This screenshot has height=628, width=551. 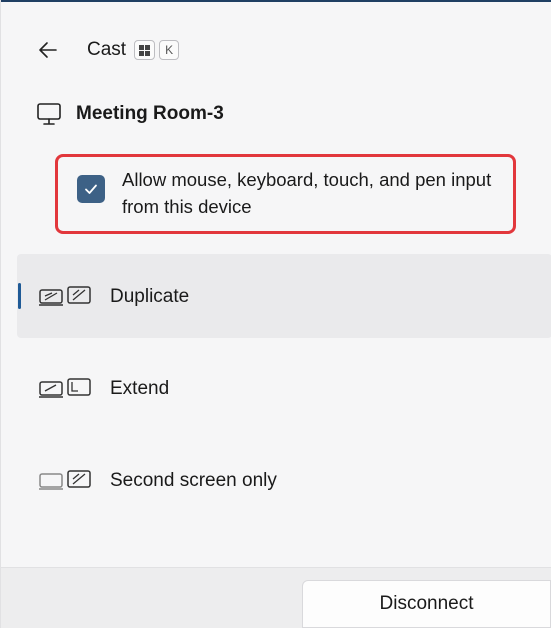 I want to click on monitor-icon, so click(x=49, y=114).